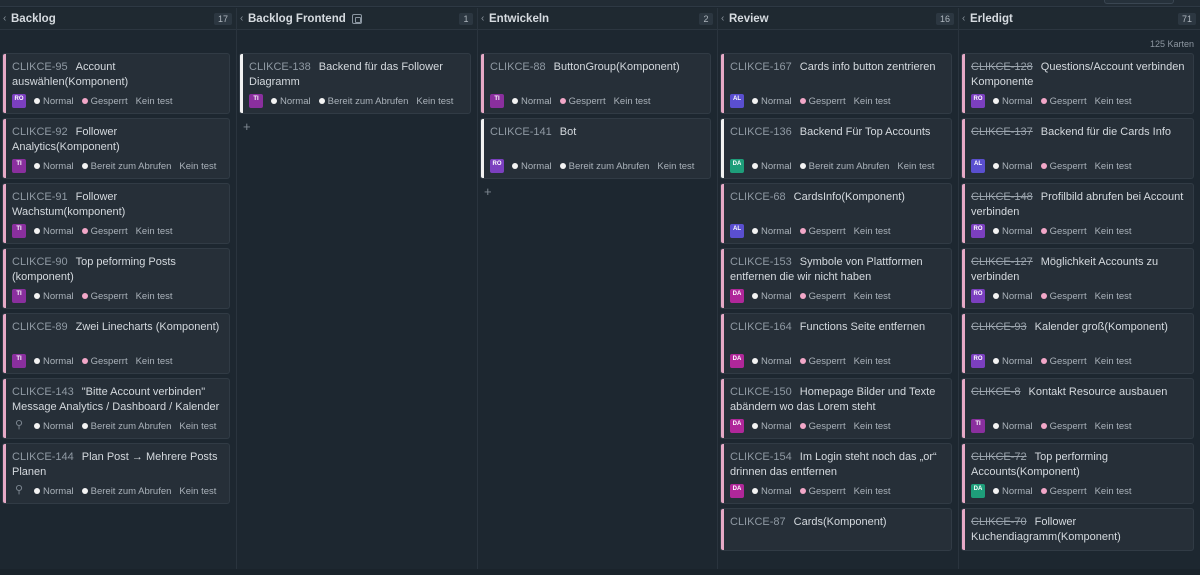 The width and height of the screenshot is (1200, 575). What do you see at coordinates (518, 67) in the screenshot?
I see `card-key: CLIKCE-88` at bounding box center [518, 67].